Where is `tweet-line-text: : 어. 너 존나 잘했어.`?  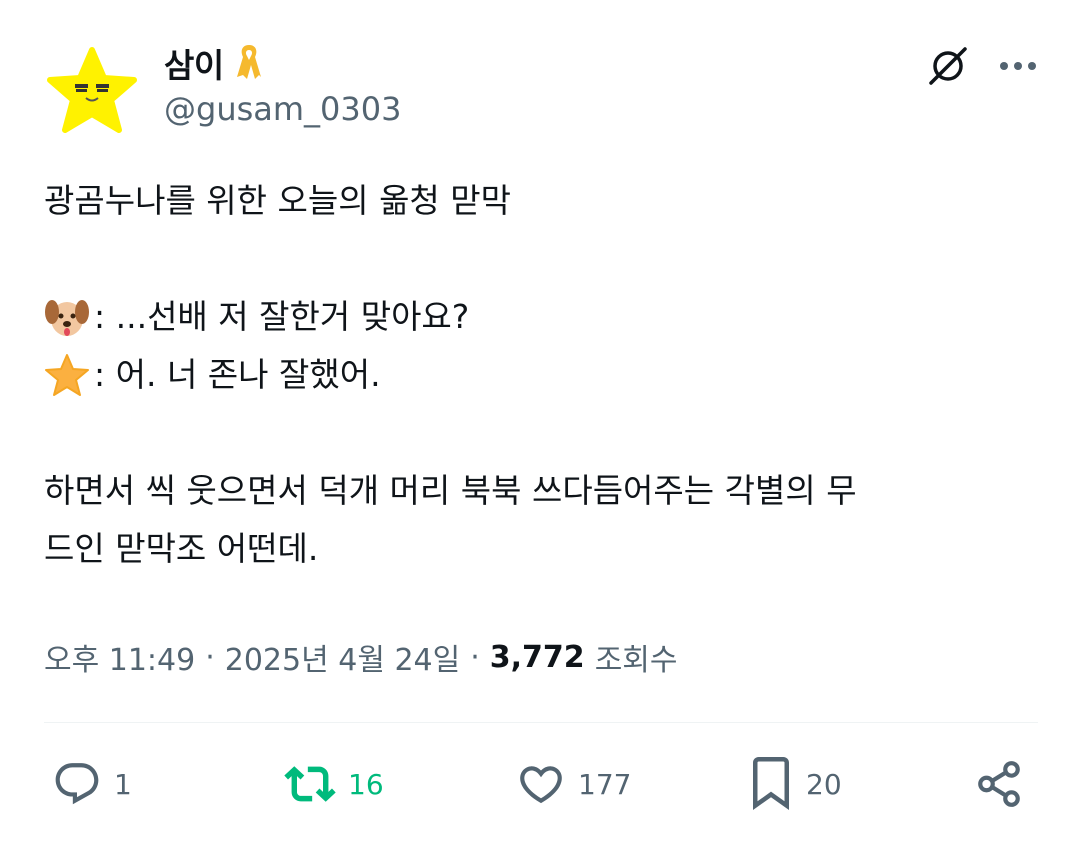 tweet-line-text: : 어. 너 존나 잘했어. is located at coordinates (237, 374).